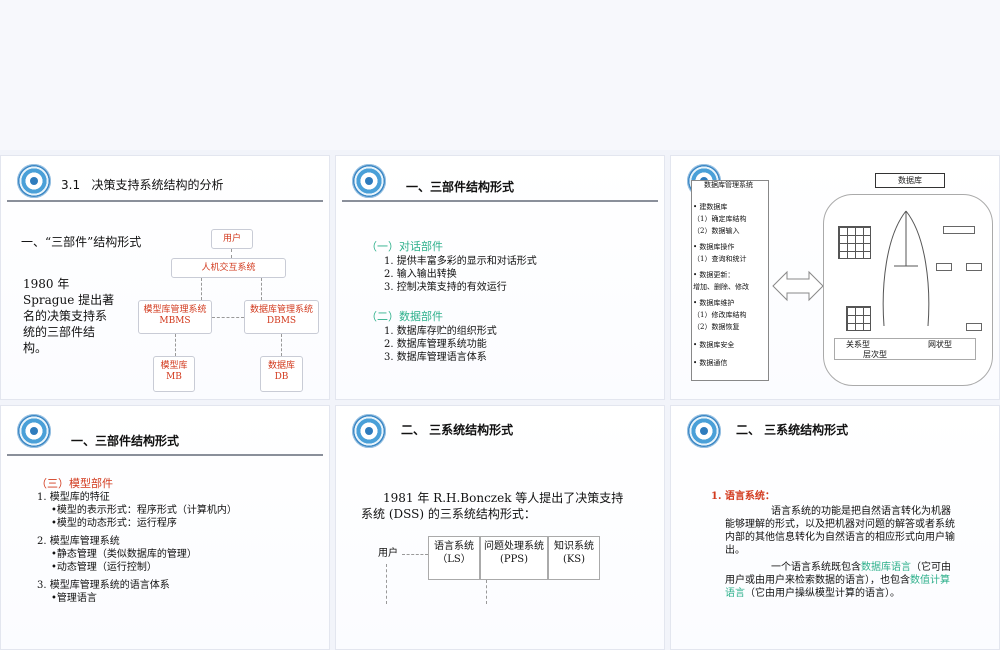 The height and width of the screenshot is (650, 1000). Describe the element at coordinates (144, 510) in the screenshot. I see `list-item: •模型的表示形式：程序形式（计算机内）` at that location.